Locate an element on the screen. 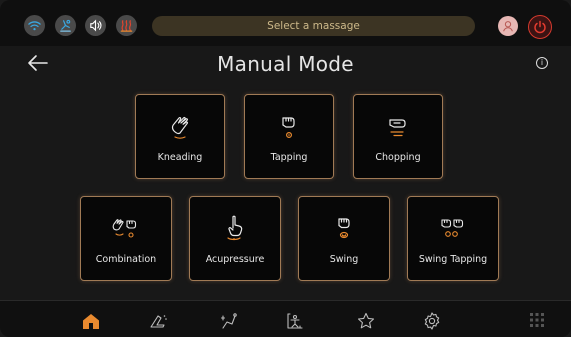 The image size is (571, 337). info-icon: i is located at coordinates (542, 63).